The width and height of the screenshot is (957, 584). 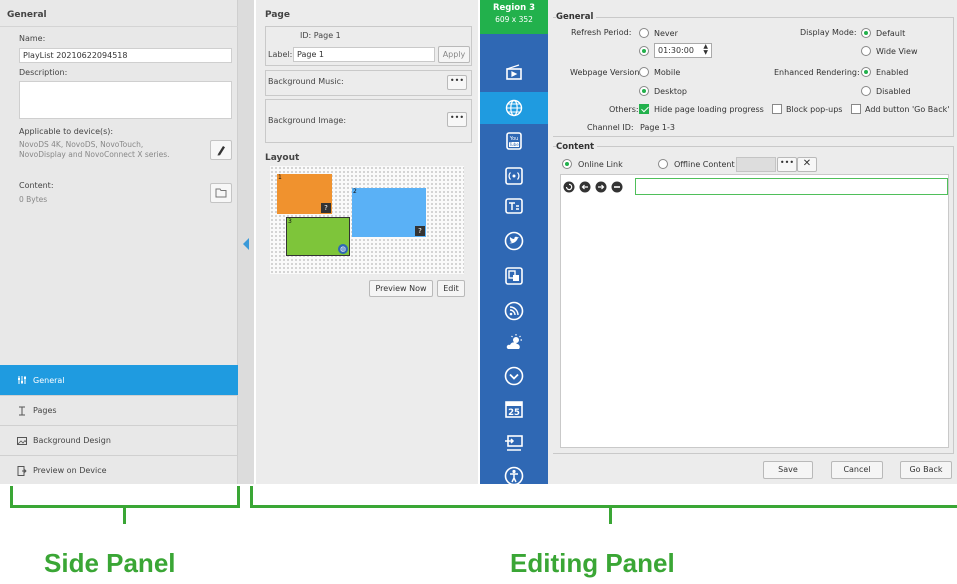 I want to click on region-number: 1, so click(x=280, y=177).